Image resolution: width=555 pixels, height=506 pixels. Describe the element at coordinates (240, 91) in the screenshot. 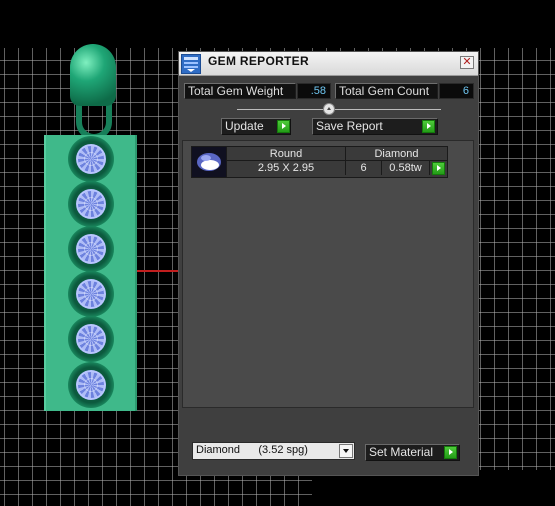

I see `total-gem-weight-label: Total Gem Weight` at that location.